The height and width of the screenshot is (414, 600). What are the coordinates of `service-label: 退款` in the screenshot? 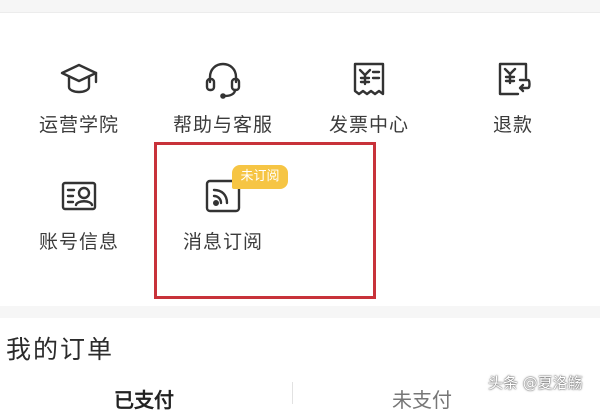 It's located at (512, 125).